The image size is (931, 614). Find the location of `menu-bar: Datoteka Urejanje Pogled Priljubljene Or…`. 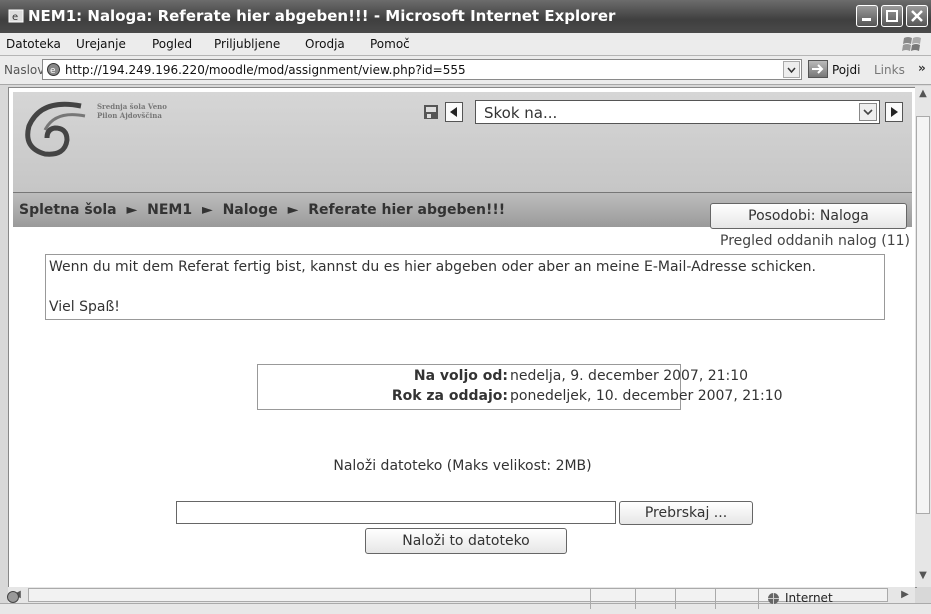

menu-bar: Datoteka Urejanje Pogled Priljubljene Or… is located at coordinates (465, 44).